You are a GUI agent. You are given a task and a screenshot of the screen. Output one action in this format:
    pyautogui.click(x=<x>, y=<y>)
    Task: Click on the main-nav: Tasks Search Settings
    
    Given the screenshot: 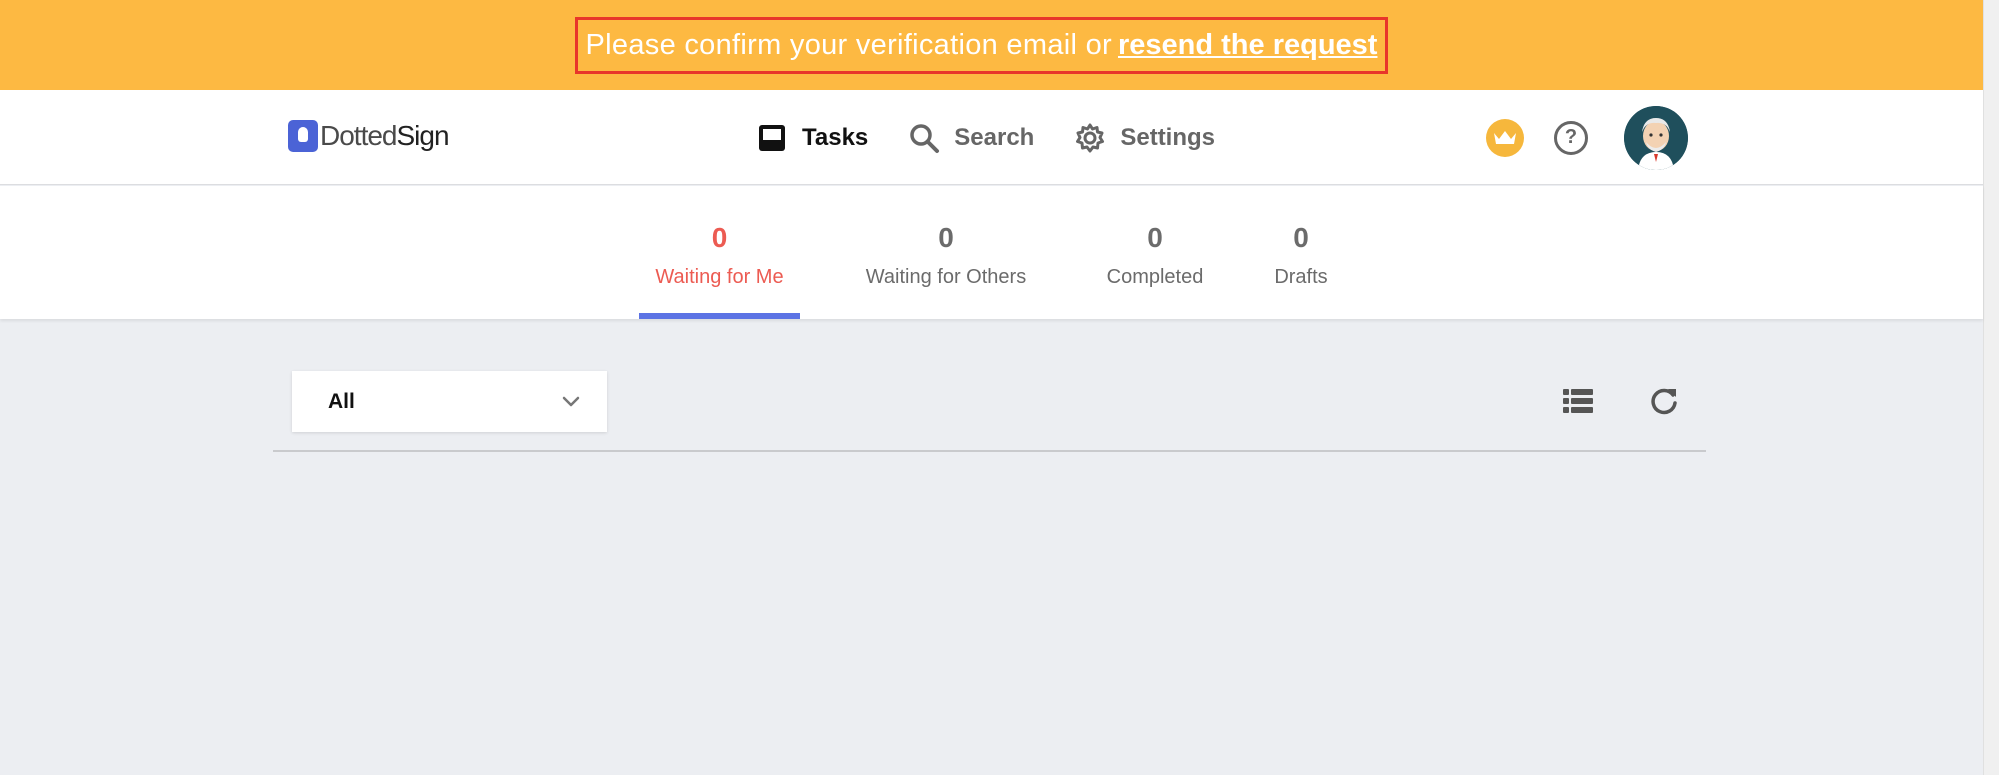 What is the action you would take?
    pyautogui.click(x=1005, y=137)
    